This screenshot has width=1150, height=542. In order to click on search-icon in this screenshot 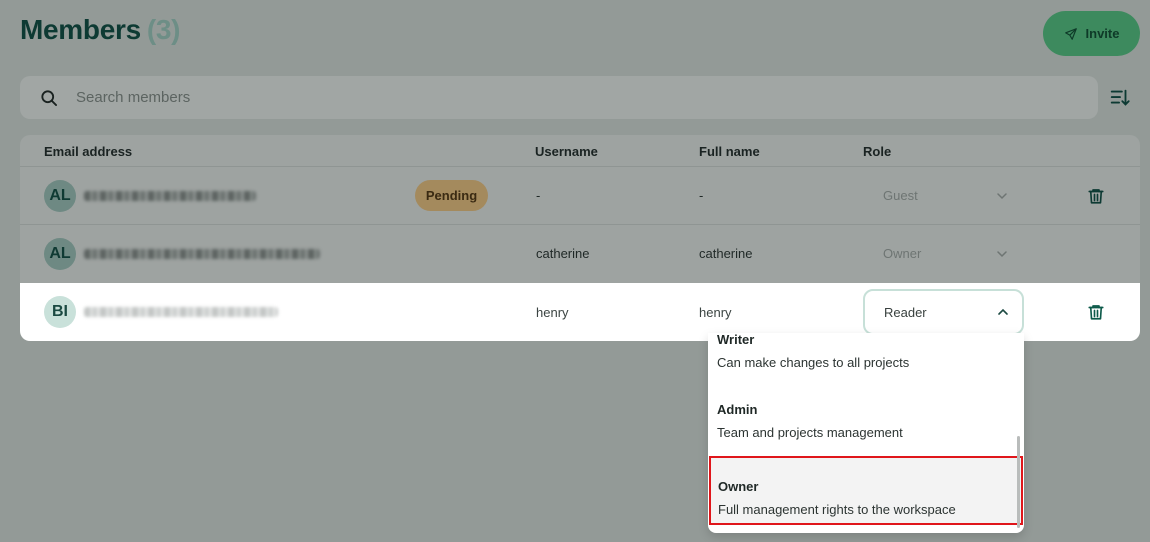, I will do `click(49, 97)`.